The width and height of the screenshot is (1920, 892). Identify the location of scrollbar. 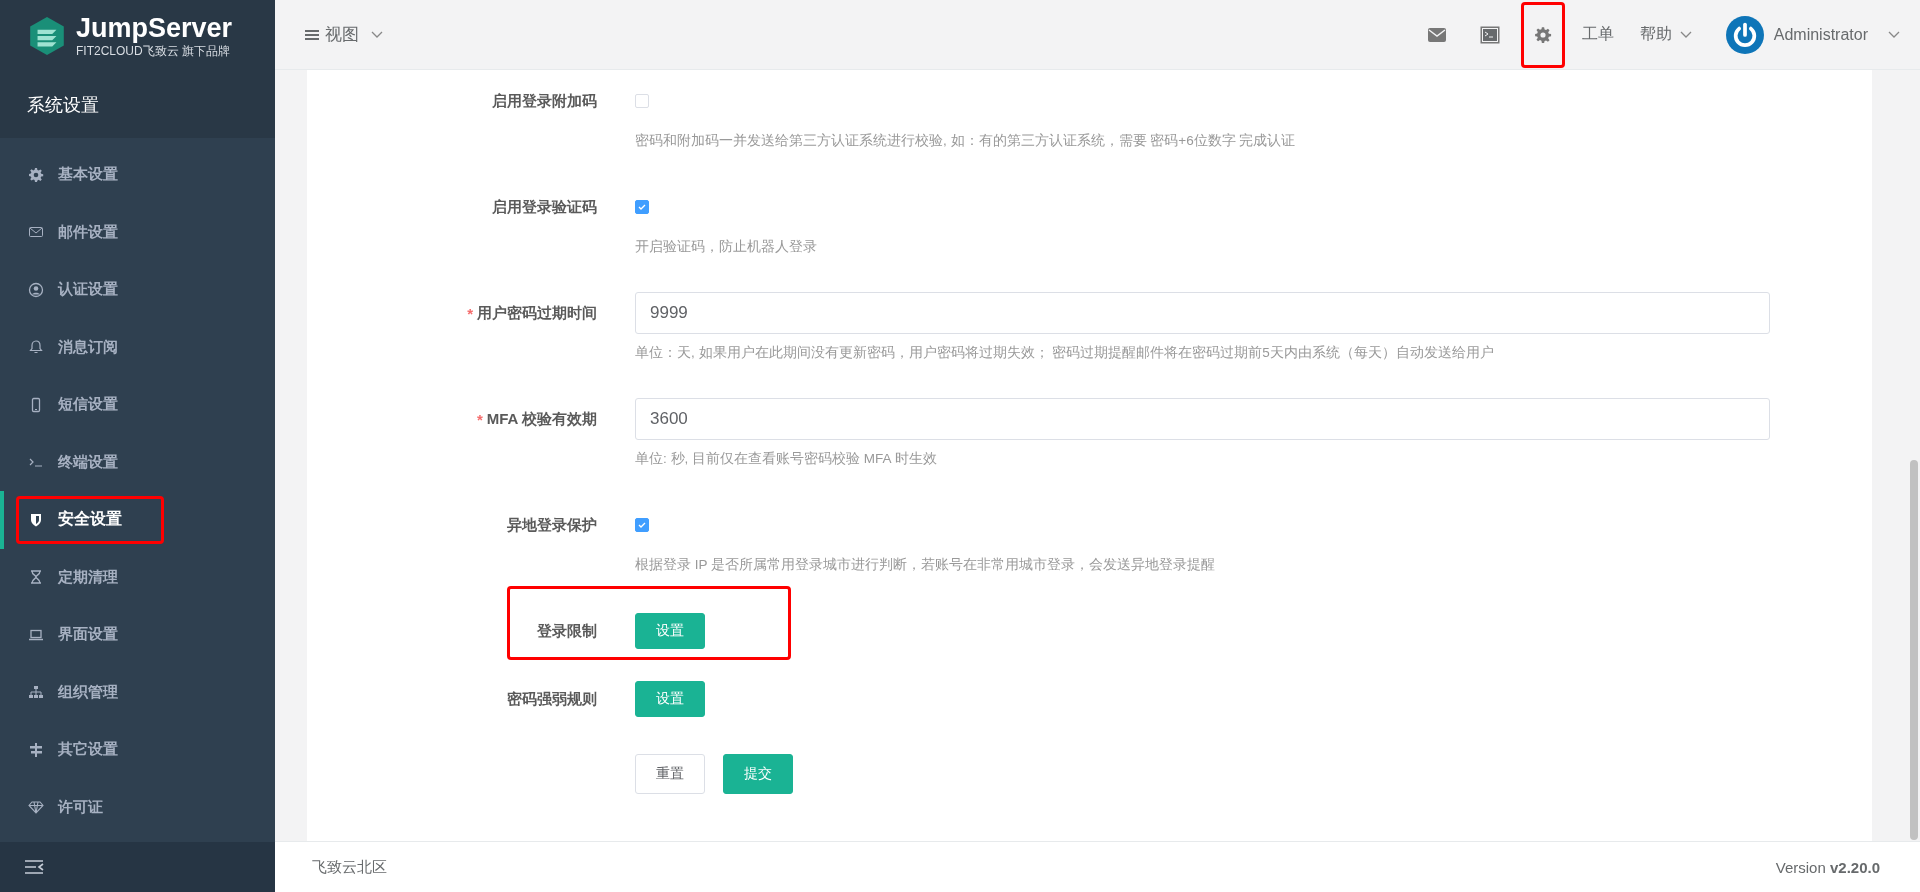
(1914, 650).